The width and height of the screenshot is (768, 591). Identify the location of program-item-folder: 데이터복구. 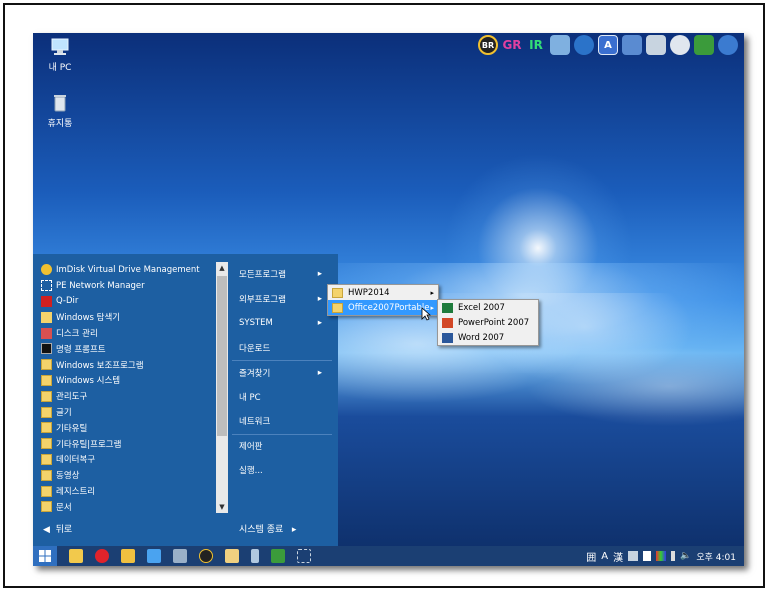
(127, 460).